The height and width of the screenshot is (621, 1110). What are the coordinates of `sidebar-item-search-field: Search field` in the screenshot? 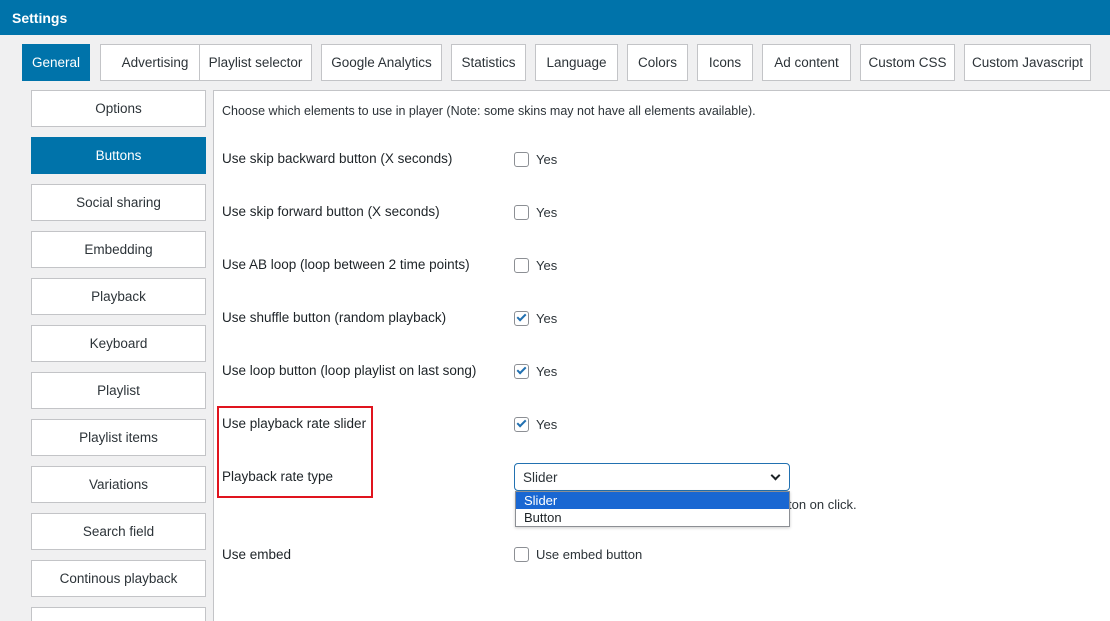 It's located at (118, 531).